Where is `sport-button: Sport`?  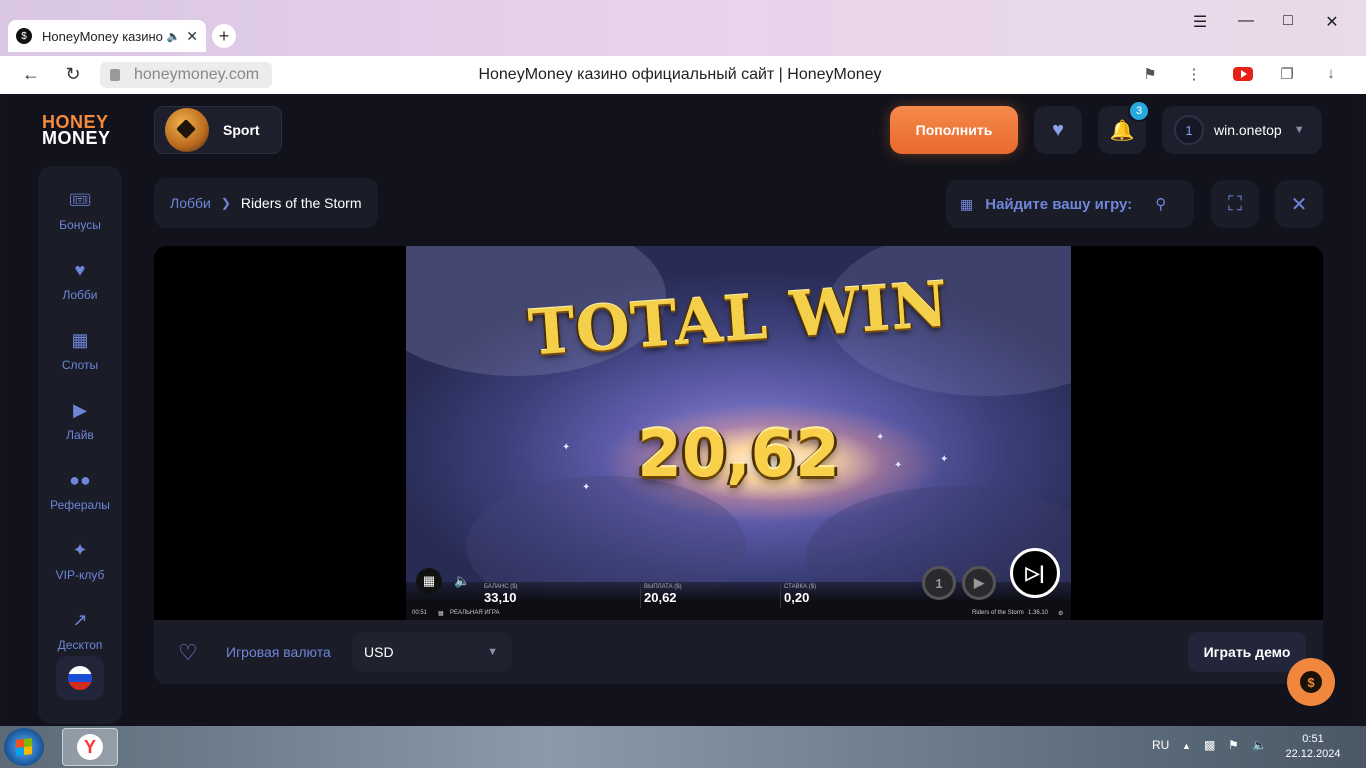 sport-button: Sport is located at coordinates (218, 130).